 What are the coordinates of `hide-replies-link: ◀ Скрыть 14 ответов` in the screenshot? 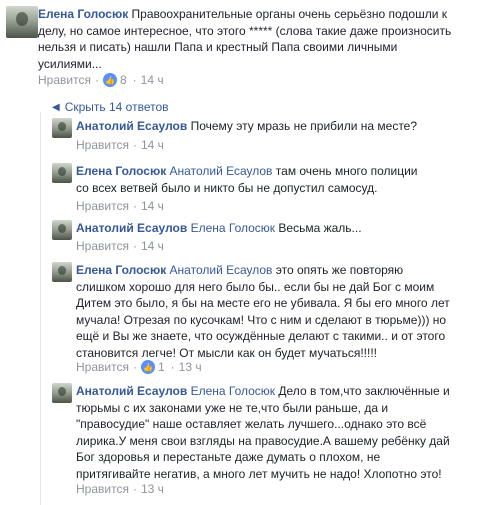 It's located at (110, 107).